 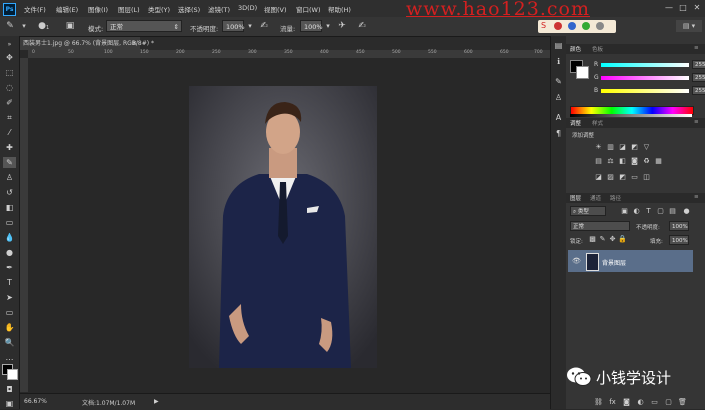 What do you see at coordinates (698, 64) in the screenshot?
I see `red-channel-value: 255` at bounding box center [698, 64].